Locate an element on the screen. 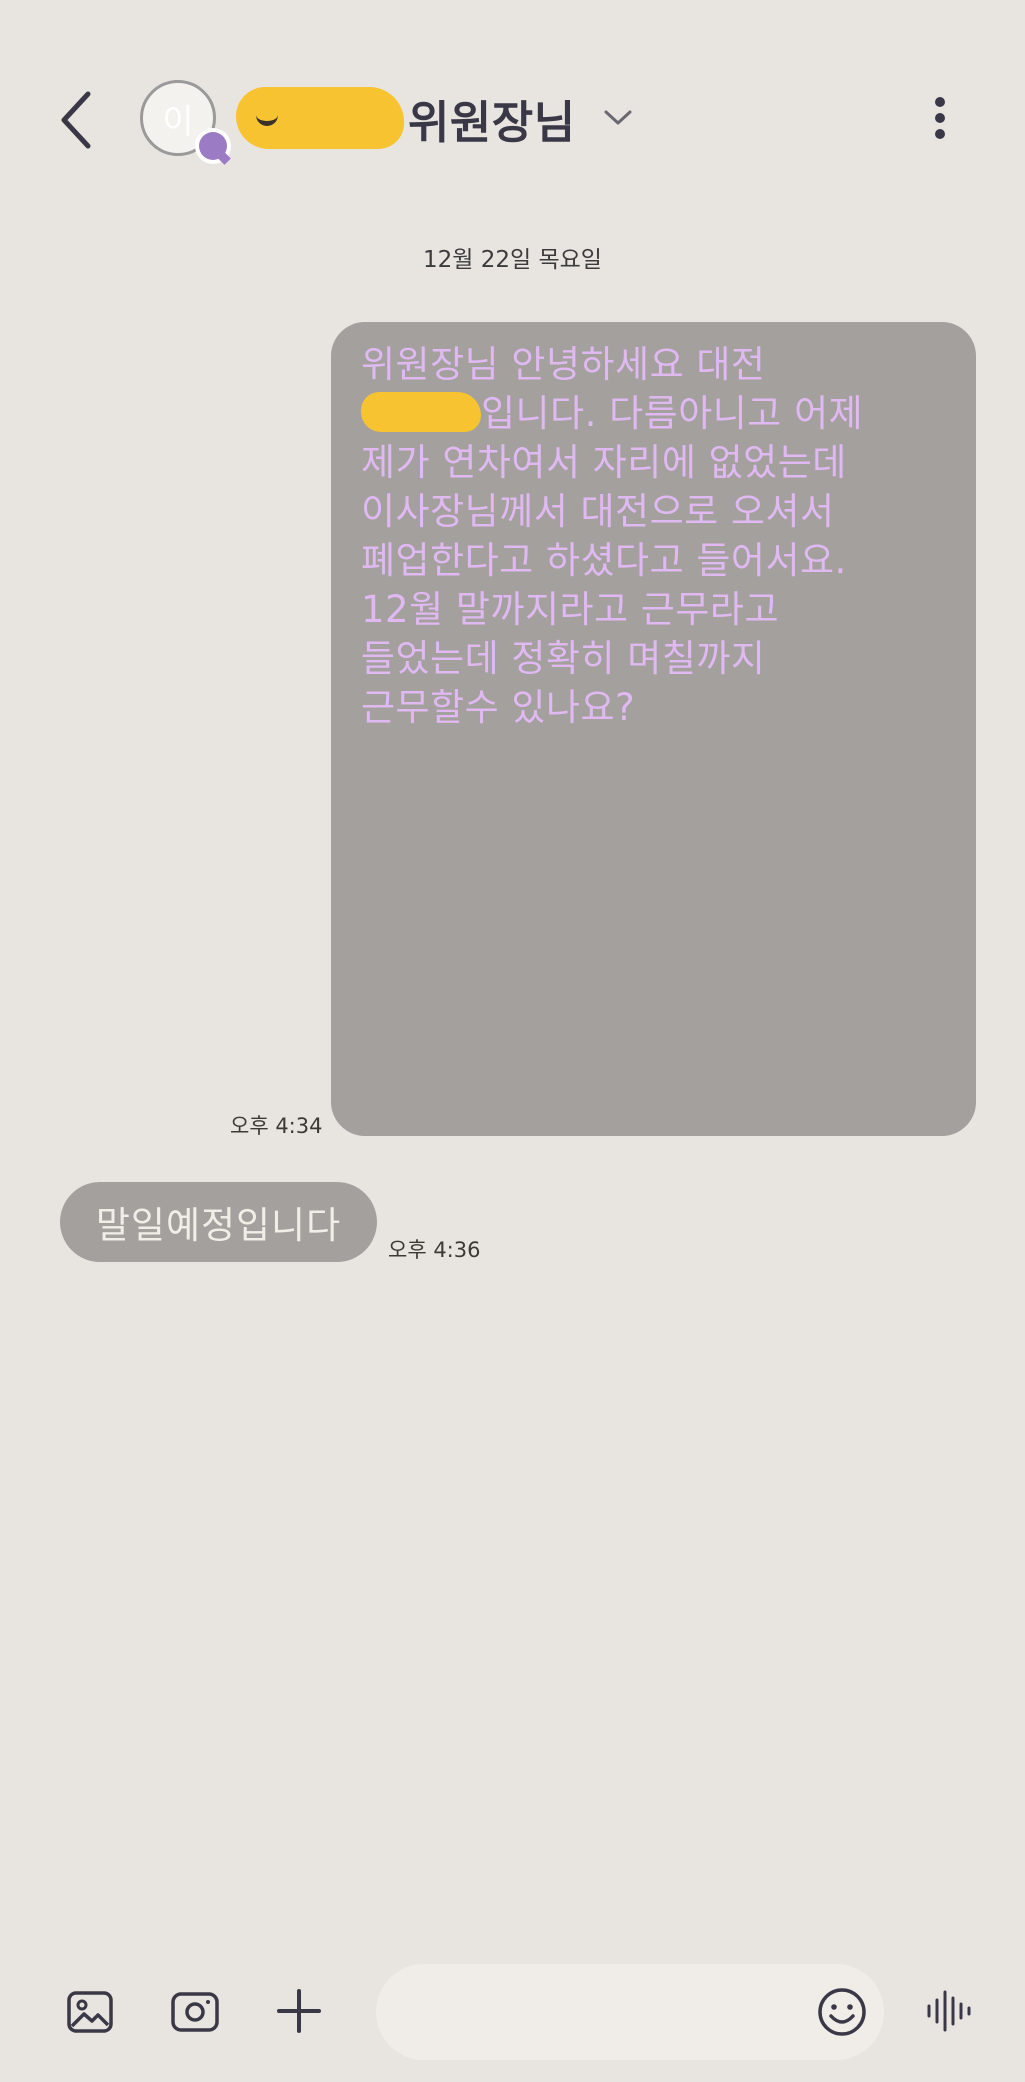 The width and height of the screenshot is (1025, 2082). gallery-button is located at coordinates (90, 2012).